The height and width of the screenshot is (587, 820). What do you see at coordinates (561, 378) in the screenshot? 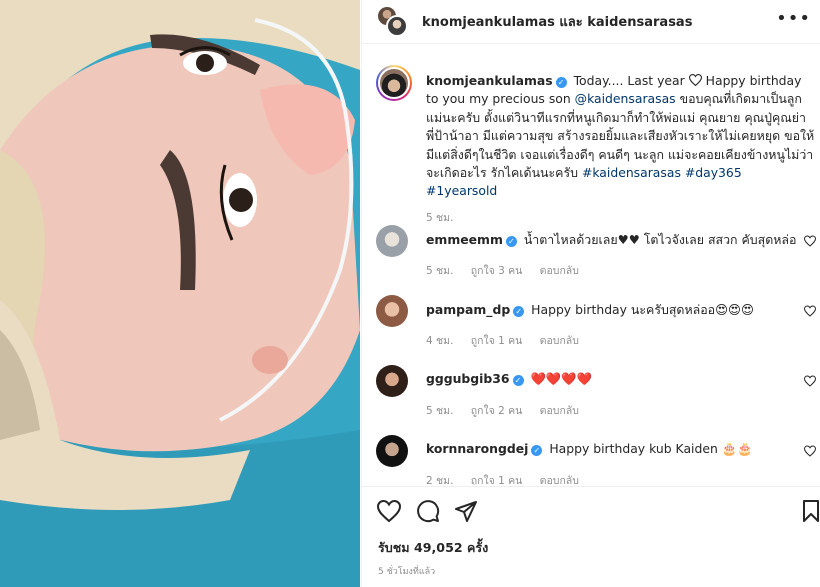
I see `comment-body: ❤️❤️❤️❤️` at bounding box center [561, 378].